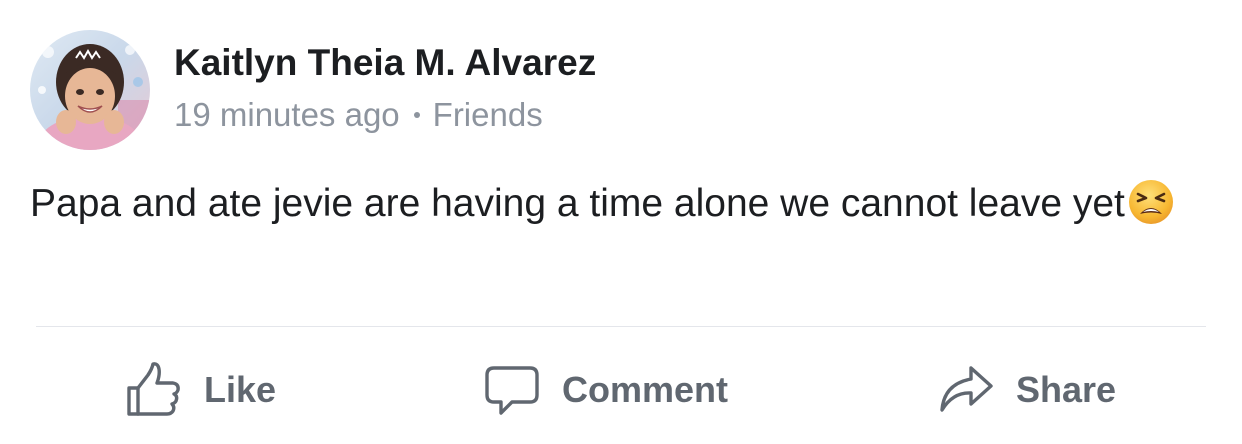 The image size is (1242, 444). Describe the element at coordinates (385, 63) in the screenshot. I see `author-name: Kaitlyn Theia M. Alvarez` at that location.